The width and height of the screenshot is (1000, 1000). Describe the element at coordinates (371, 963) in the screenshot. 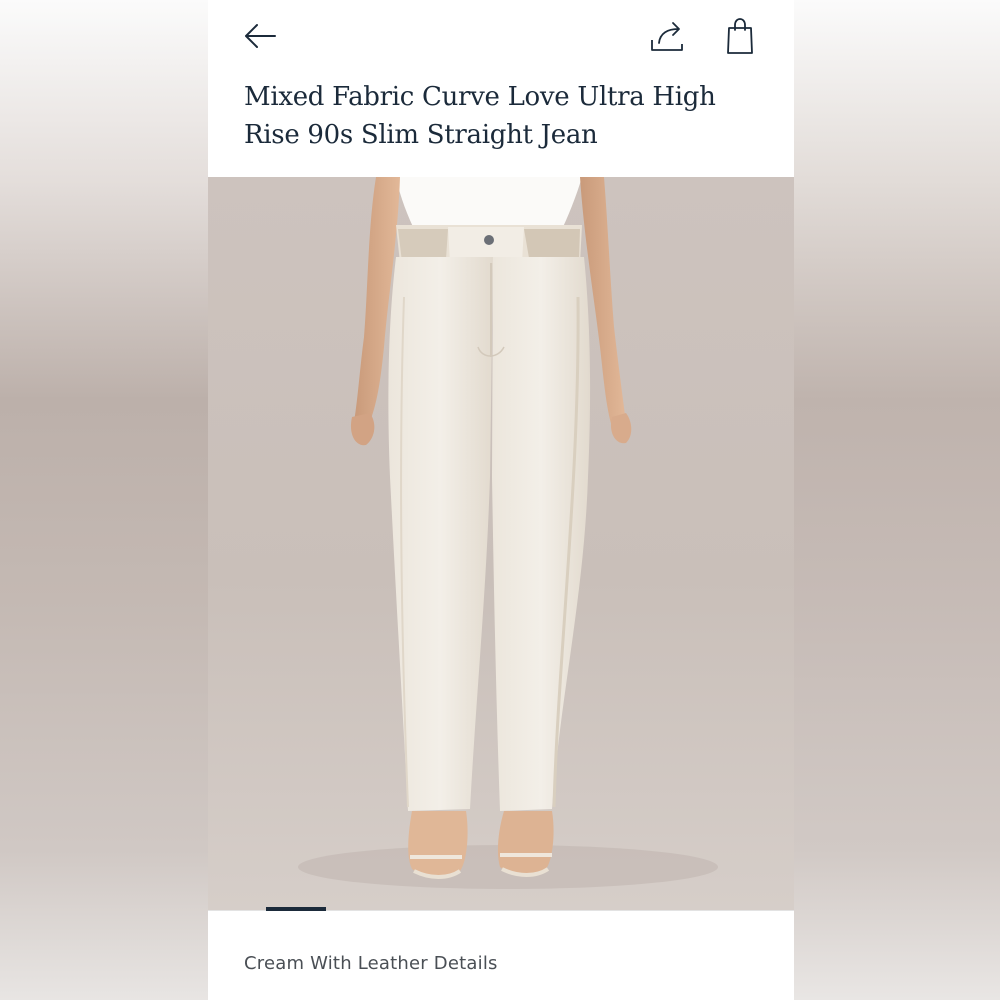

I see `color-name: Cream With Leather Details` at that location.